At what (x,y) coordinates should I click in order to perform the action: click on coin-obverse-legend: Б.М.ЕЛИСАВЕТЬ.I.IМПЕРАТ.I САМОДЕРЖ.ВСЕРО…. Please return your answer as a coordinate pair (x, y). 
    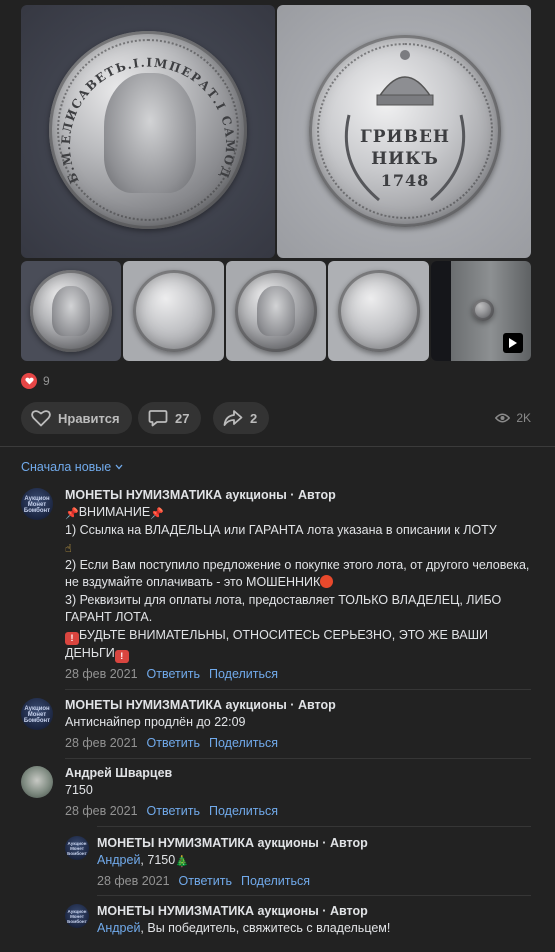
    Looking at the image, I should click on (143, 108).